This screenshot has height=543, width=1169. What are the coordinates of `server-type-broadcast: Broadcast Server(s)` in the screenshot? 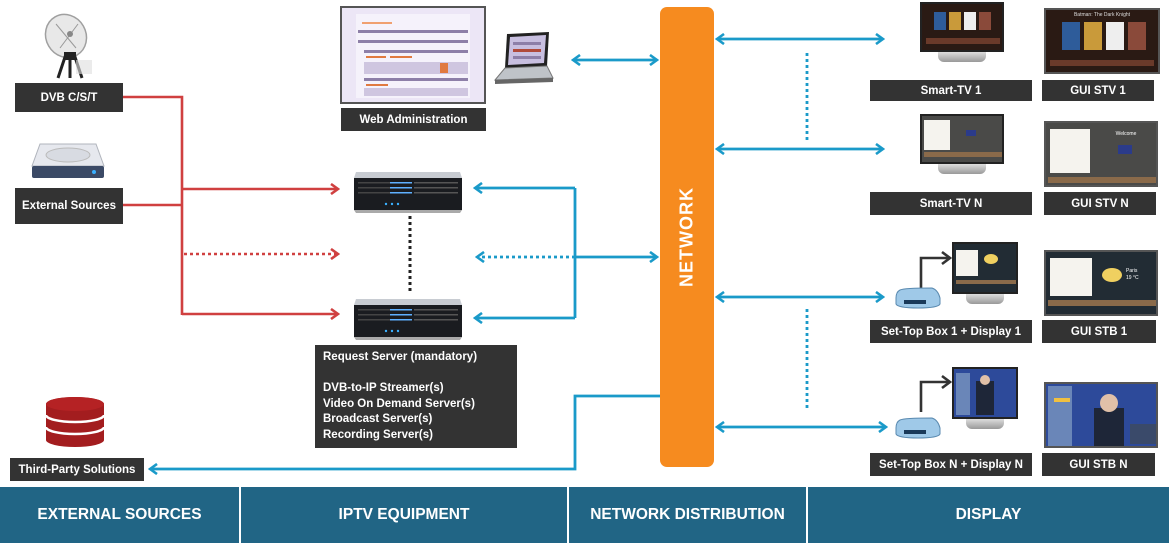 It's located at (378, 419).